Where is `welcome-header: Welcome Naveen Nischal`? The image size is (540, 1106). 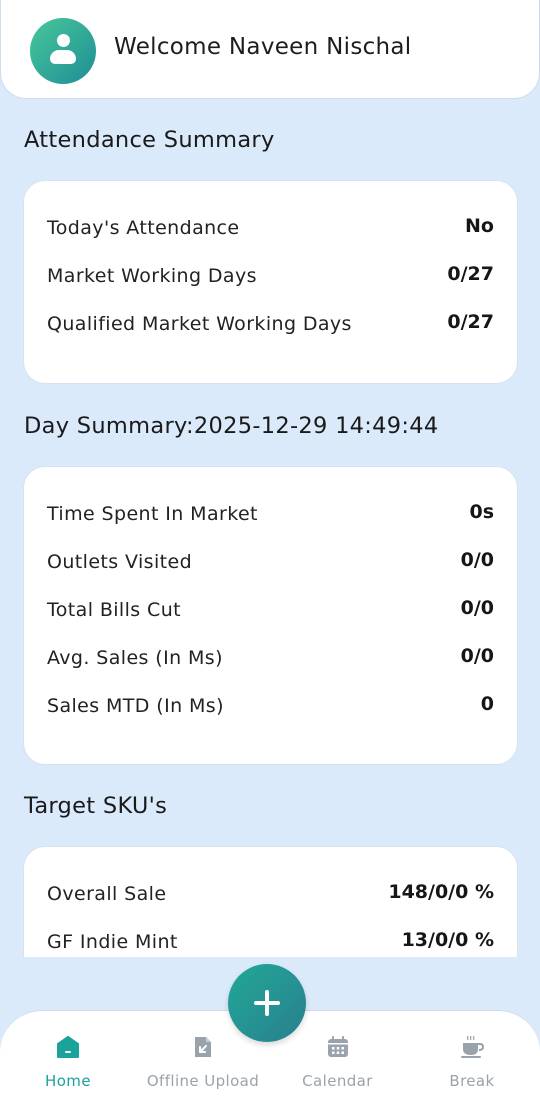
welcome-header: Welcome Naveen Nischal is located at coordinates (270, 49).